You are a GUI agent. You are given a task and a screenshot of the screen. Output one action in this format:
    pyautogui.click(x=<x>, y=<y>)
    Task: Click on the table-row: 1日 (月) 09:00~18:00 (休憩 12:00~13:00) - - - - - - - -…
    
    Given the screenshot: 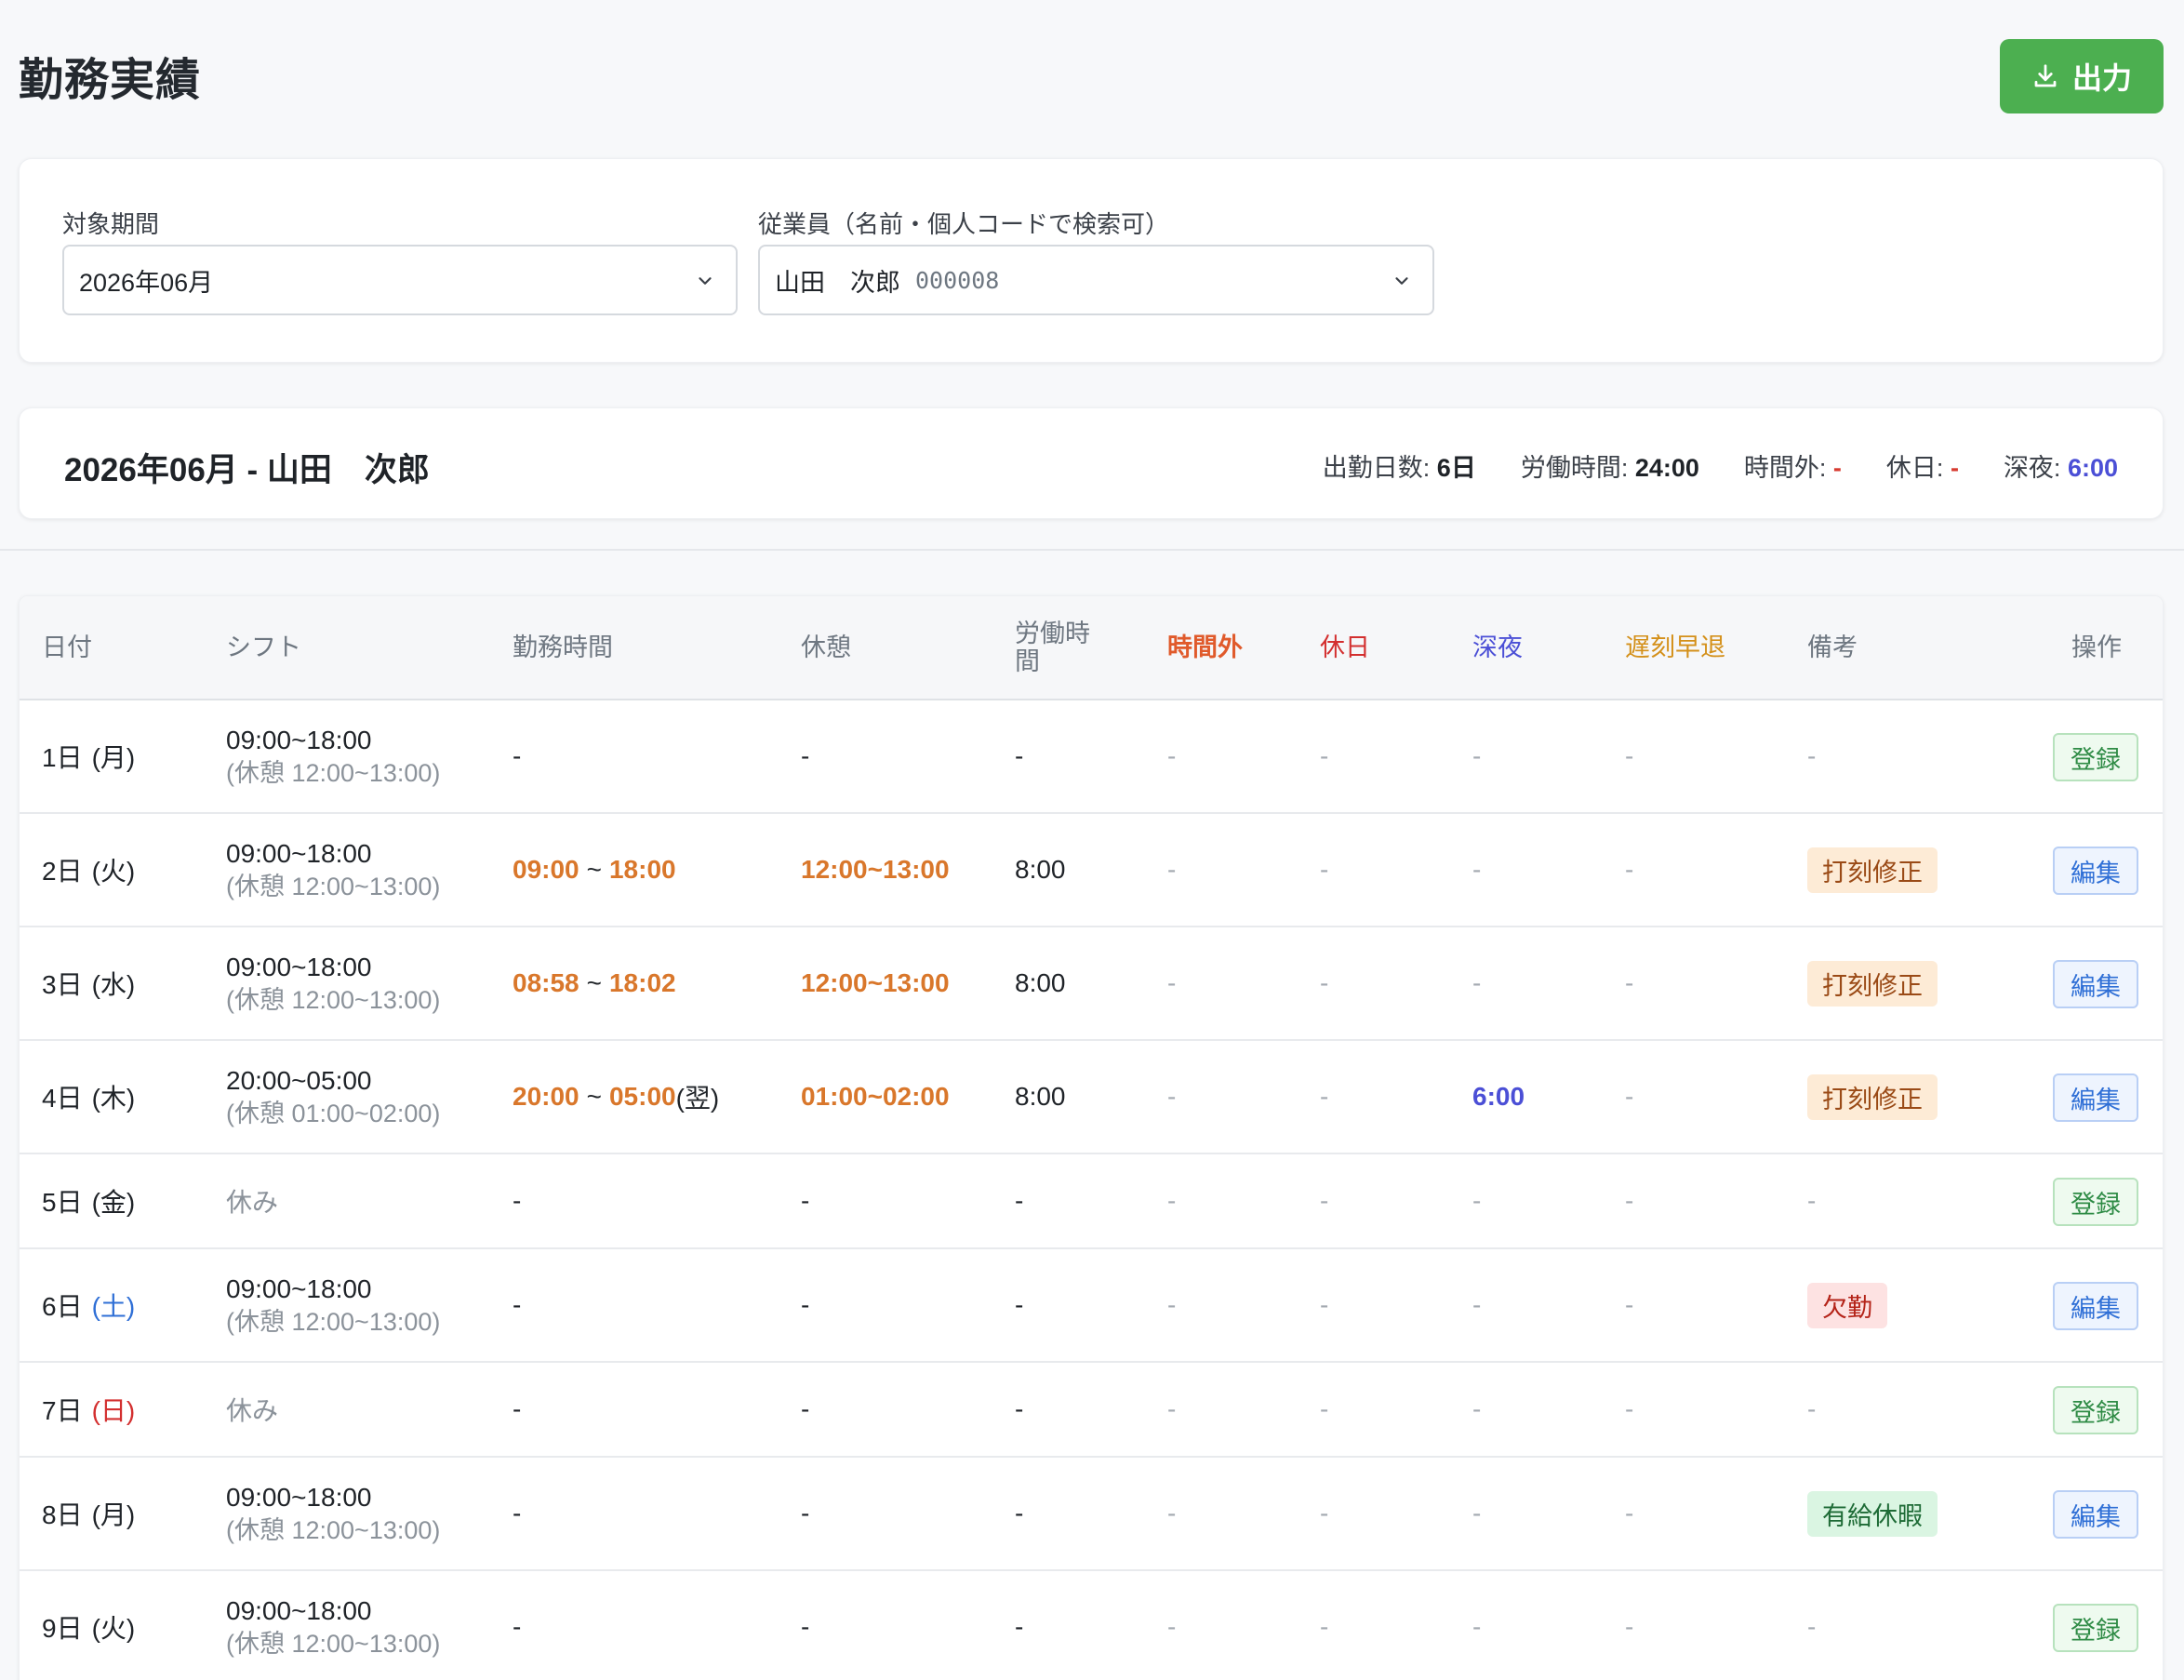 What is the action you would take?
    pyautogui.click(x=1091, y=757)
    